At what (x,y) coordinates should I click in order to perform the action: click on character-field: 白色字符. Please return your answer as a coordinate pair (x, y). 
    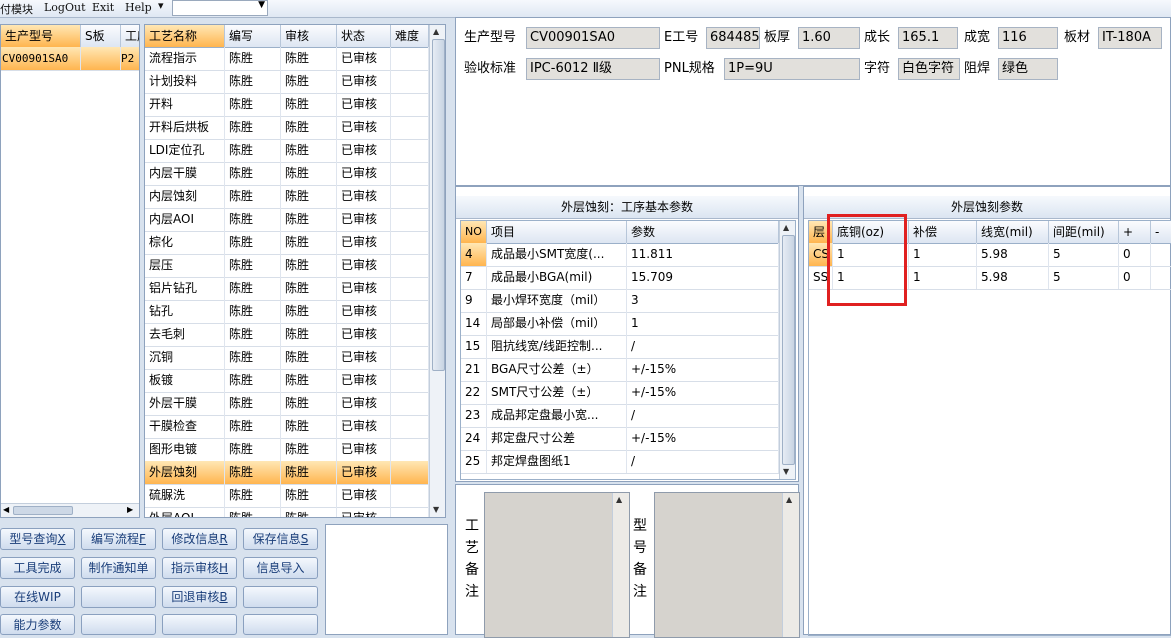
    Looking at the image, I should click on (929, 69).